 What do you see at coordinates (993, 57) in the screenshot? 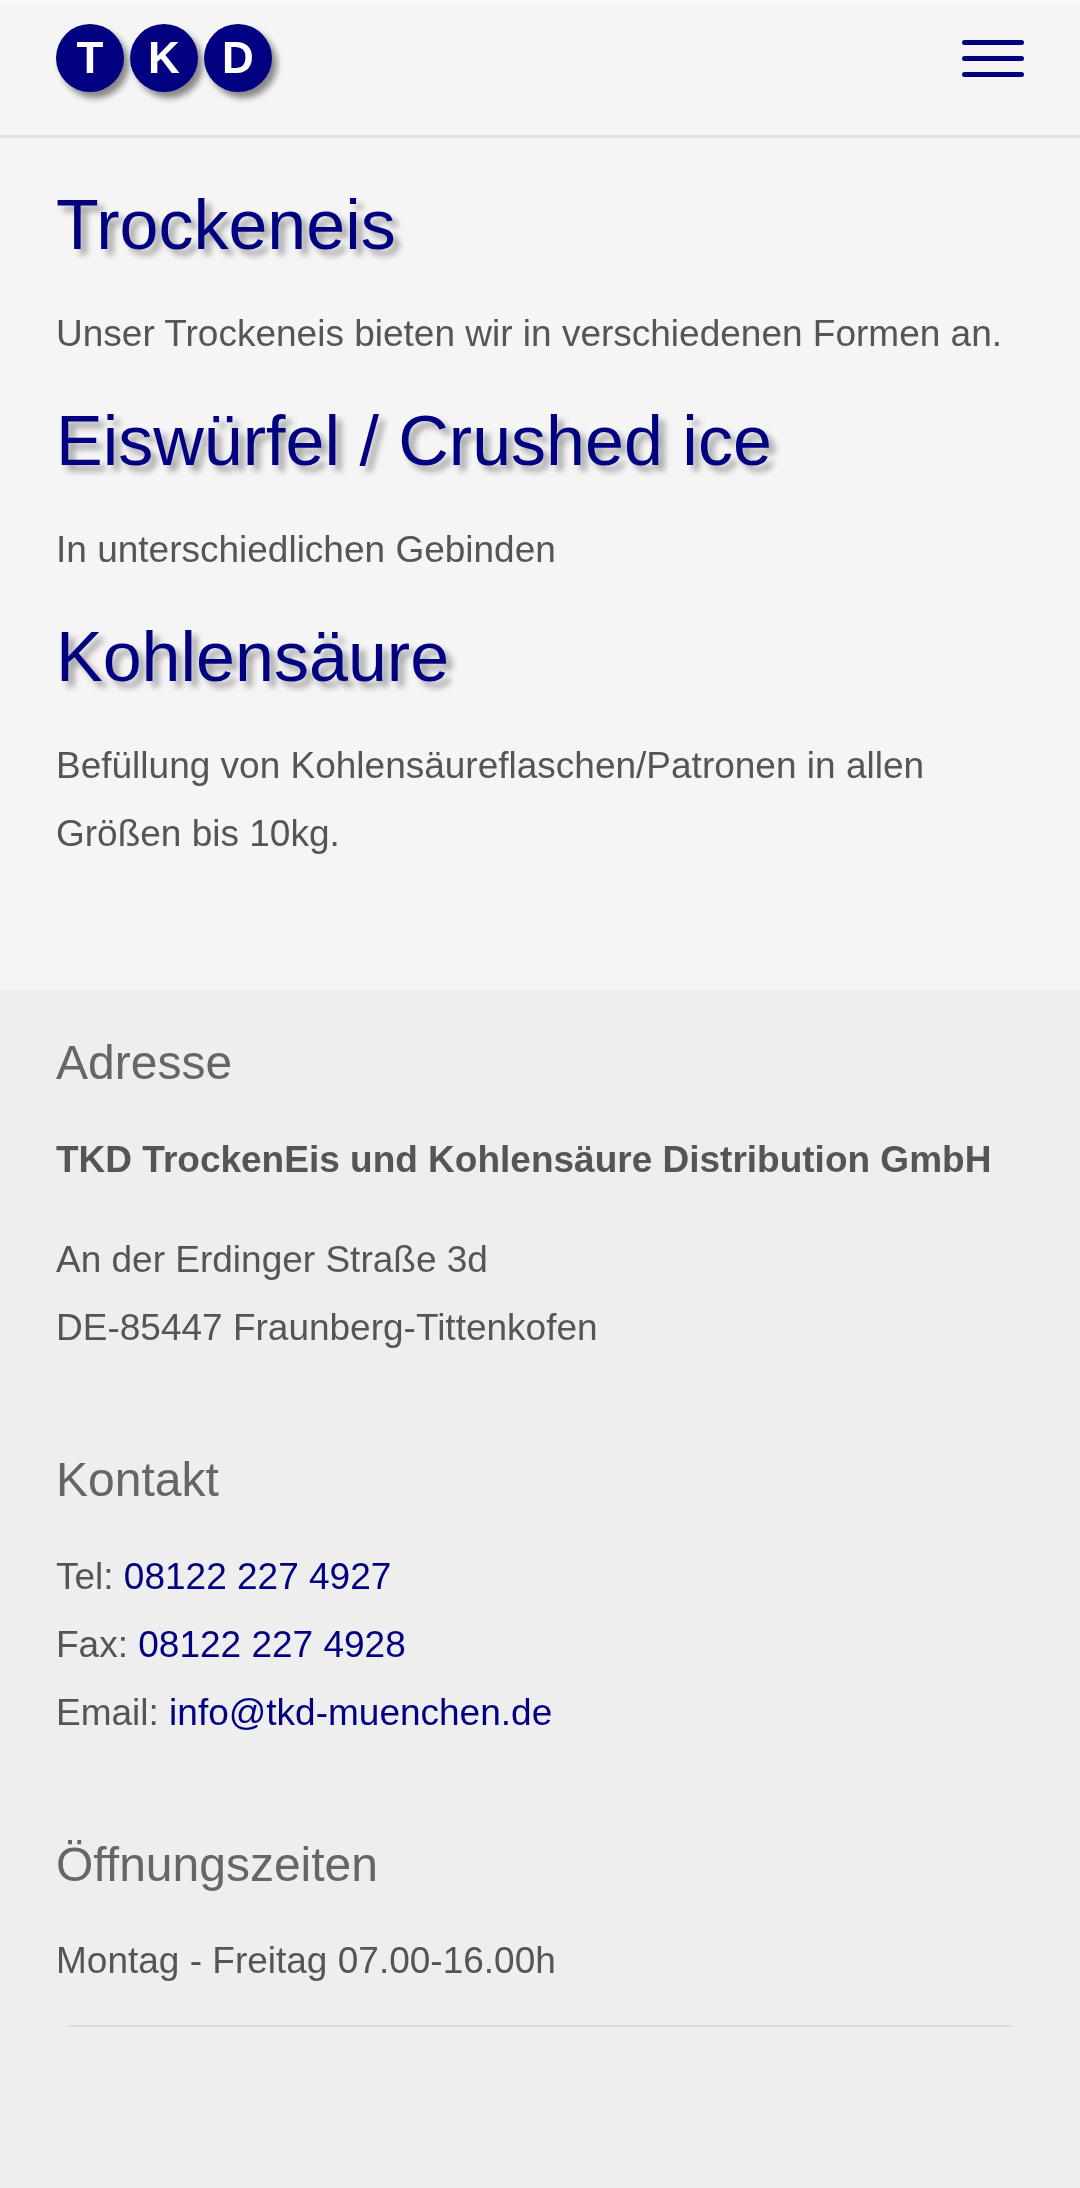
I see `menu-icon` at bounding box center [993, 57].